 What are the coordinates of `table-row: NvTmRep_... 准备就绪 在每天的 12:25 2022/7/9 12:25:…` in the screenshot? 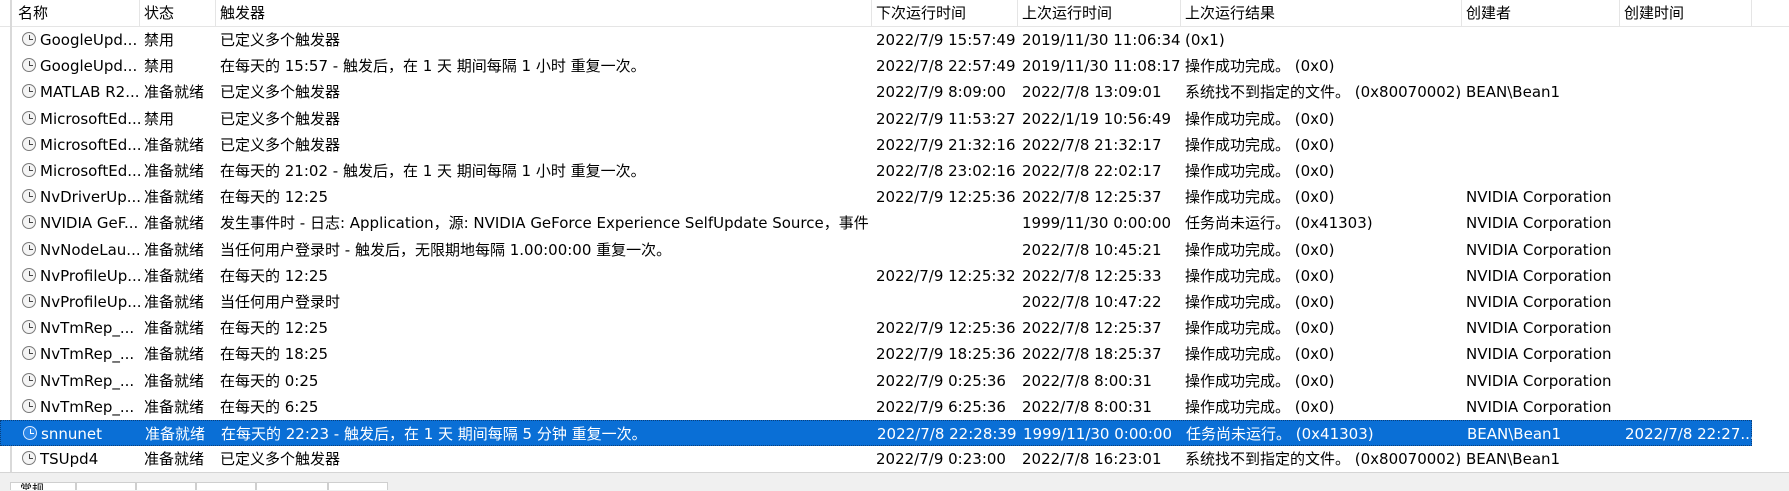 It's located at (876, 328).